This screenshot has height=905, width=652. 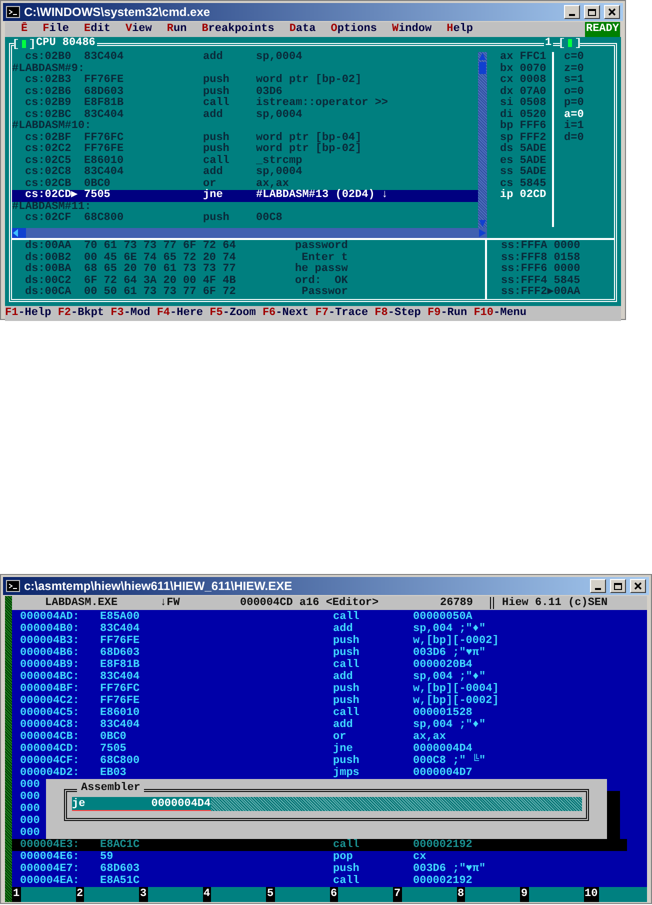 What do you see at coordinates (449, 653) in the screenshot?
I see `row-operand: 003D6 ;"♥π"` at bounding box center [449, 653].